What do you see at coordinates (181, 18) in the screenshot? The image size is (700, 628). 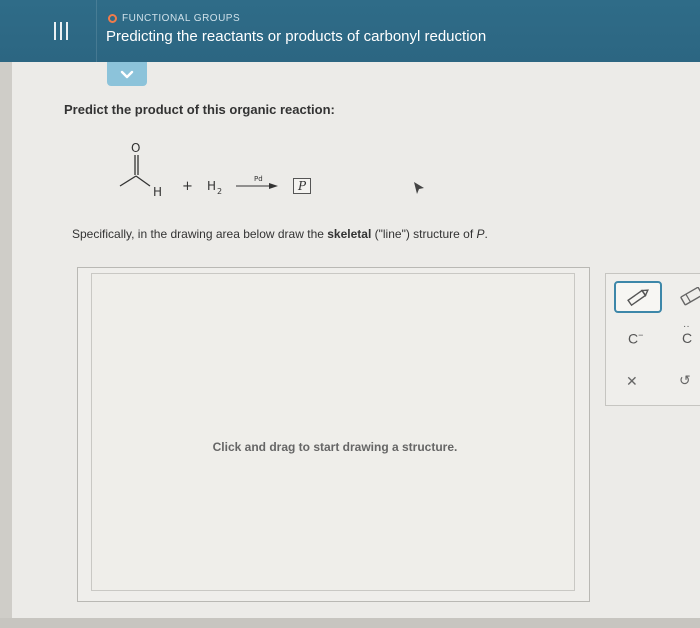 I see `topic-label: FUNCTIONAL GROUPS` at bounding box center [181, 18].